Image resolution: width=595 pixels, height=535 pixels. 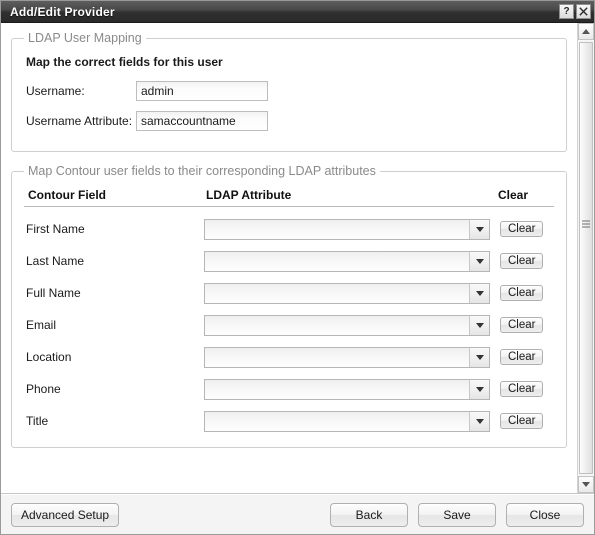 What do you see at coordinates (369, 514) in the screenshot?
I see `back-button: Back` at bounding box center [369, 514].